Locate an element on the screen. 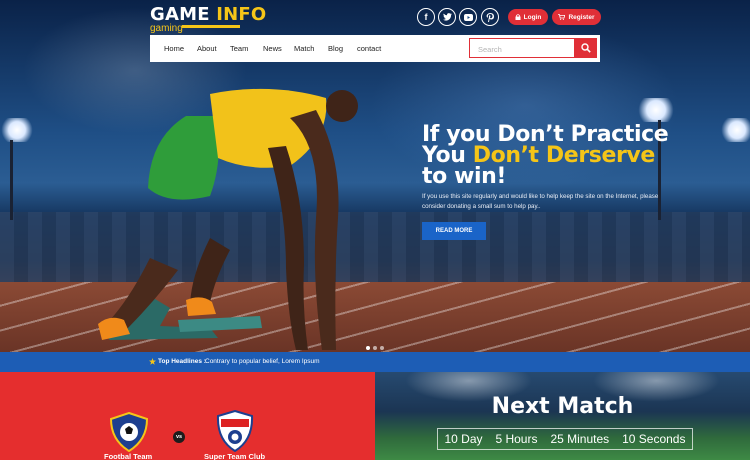 This screenshot has height=460, width=750. star-icon is located at coordinates (152, 361).